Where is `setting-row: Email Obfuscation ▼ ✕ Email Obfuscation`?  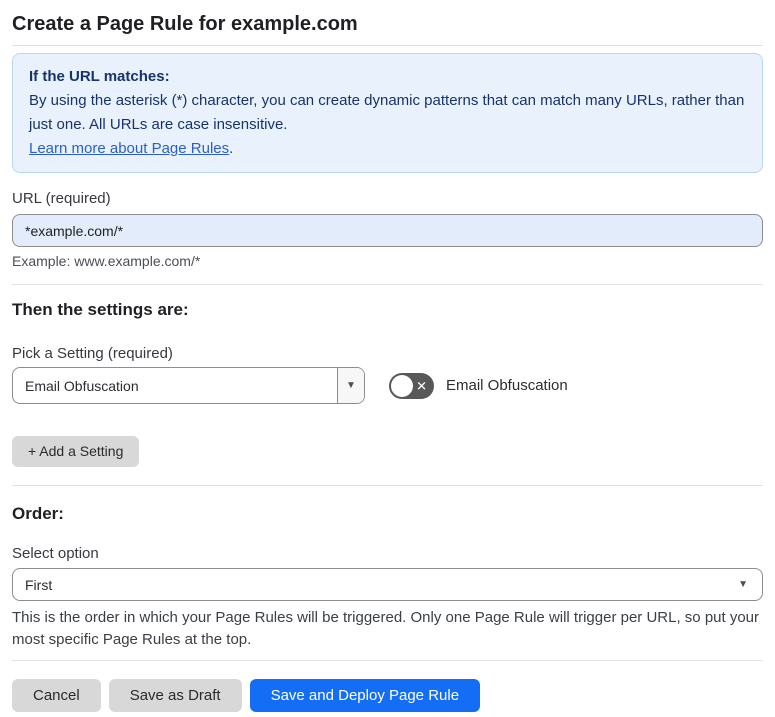
setting-row: Email Obfuscation ▼ ✕ Email Obfuscation is located at coordinates (387, 385).